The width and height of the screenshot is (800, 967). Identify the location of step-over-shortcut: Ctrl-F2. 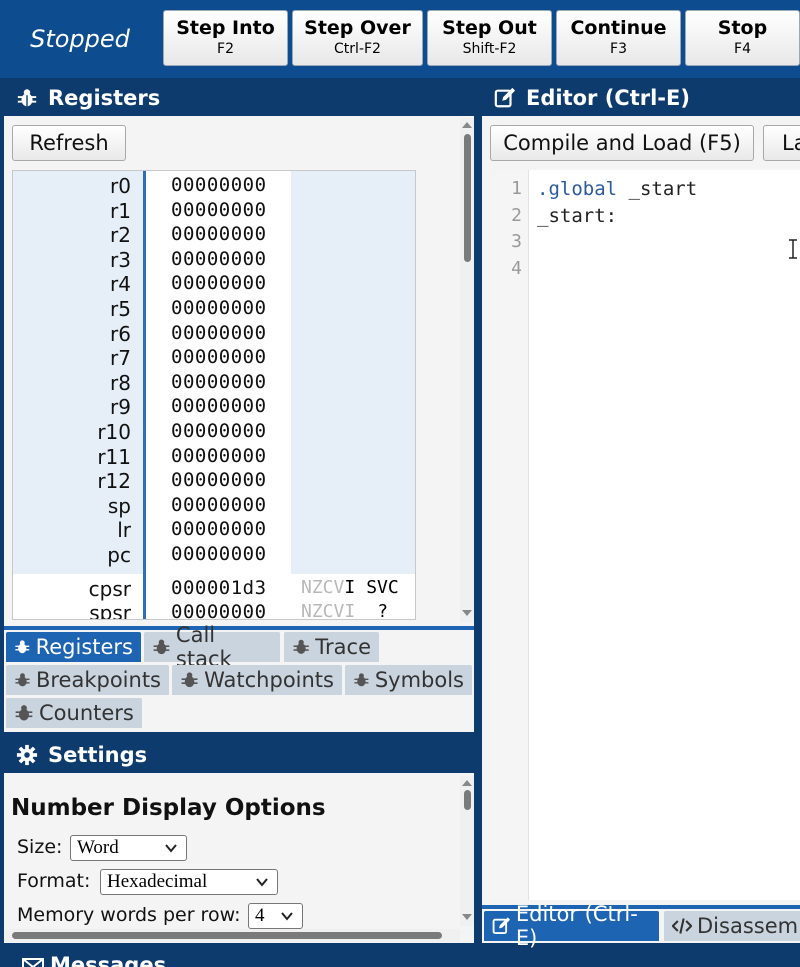
(357, 49).